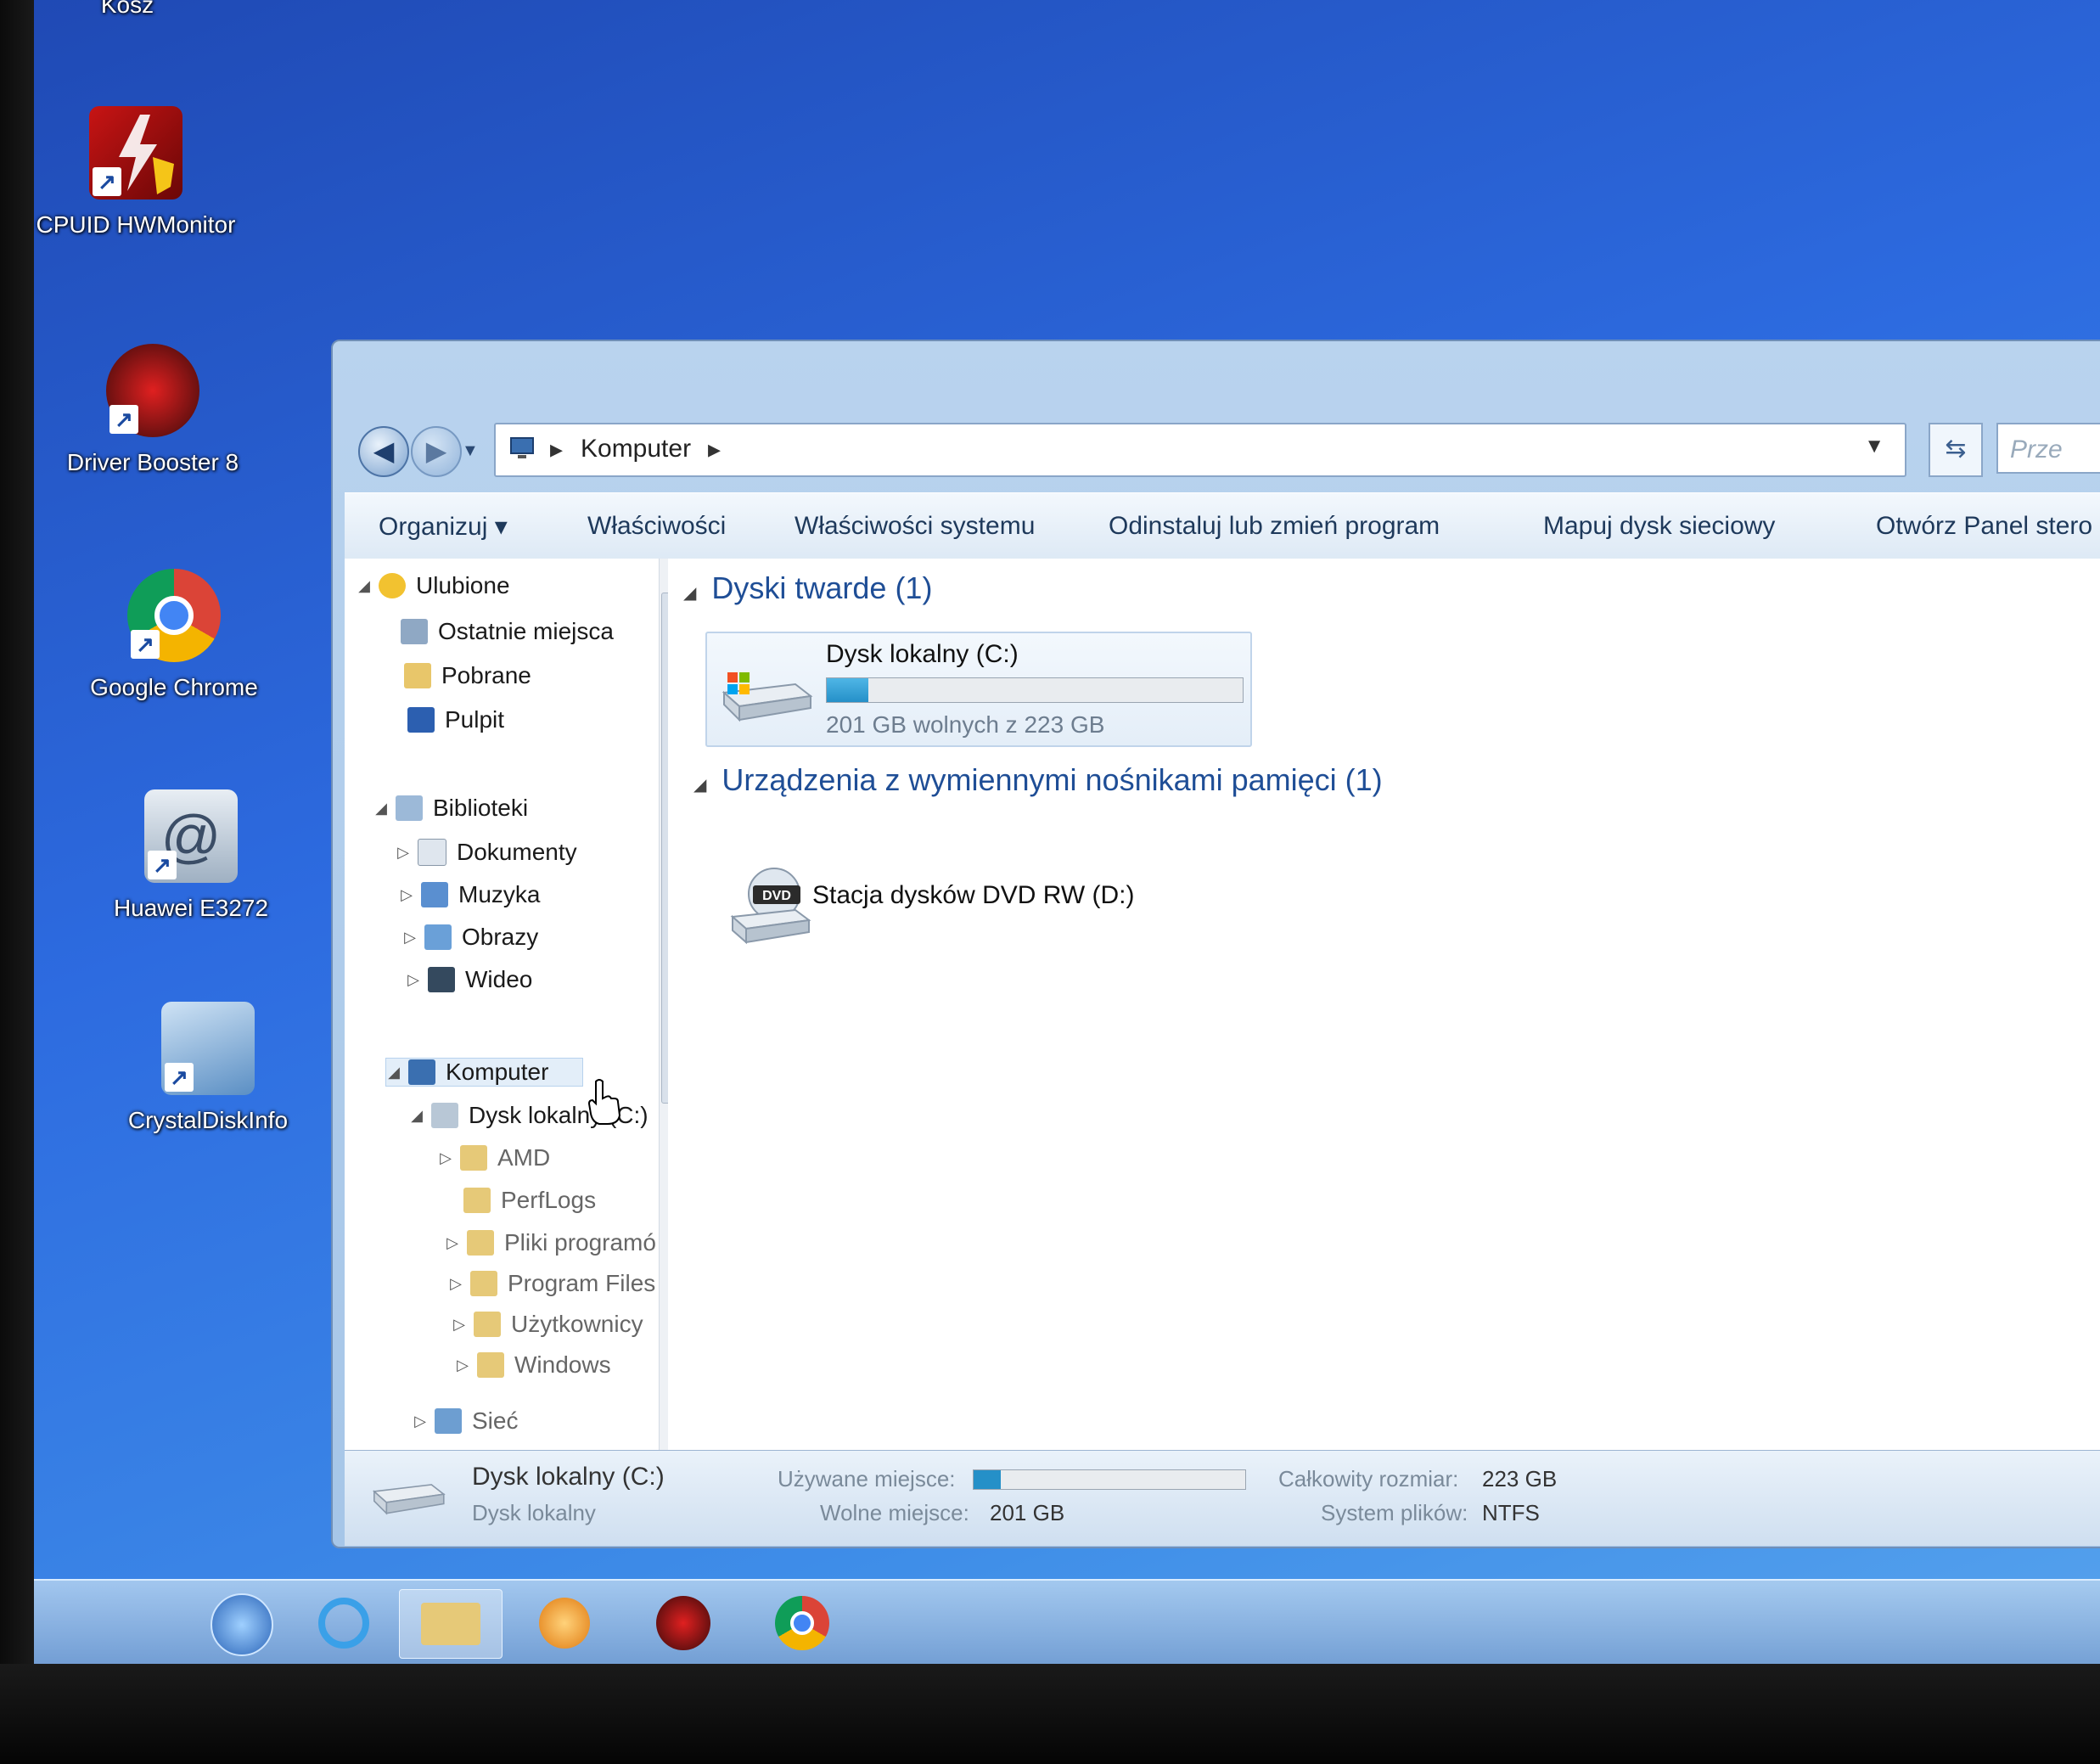 This screenshot has width=2100, height=1764. Describe the element at coordinates (822, 587) in the screenshot. I see `group-title: Dyski twarde (1)` at that location.